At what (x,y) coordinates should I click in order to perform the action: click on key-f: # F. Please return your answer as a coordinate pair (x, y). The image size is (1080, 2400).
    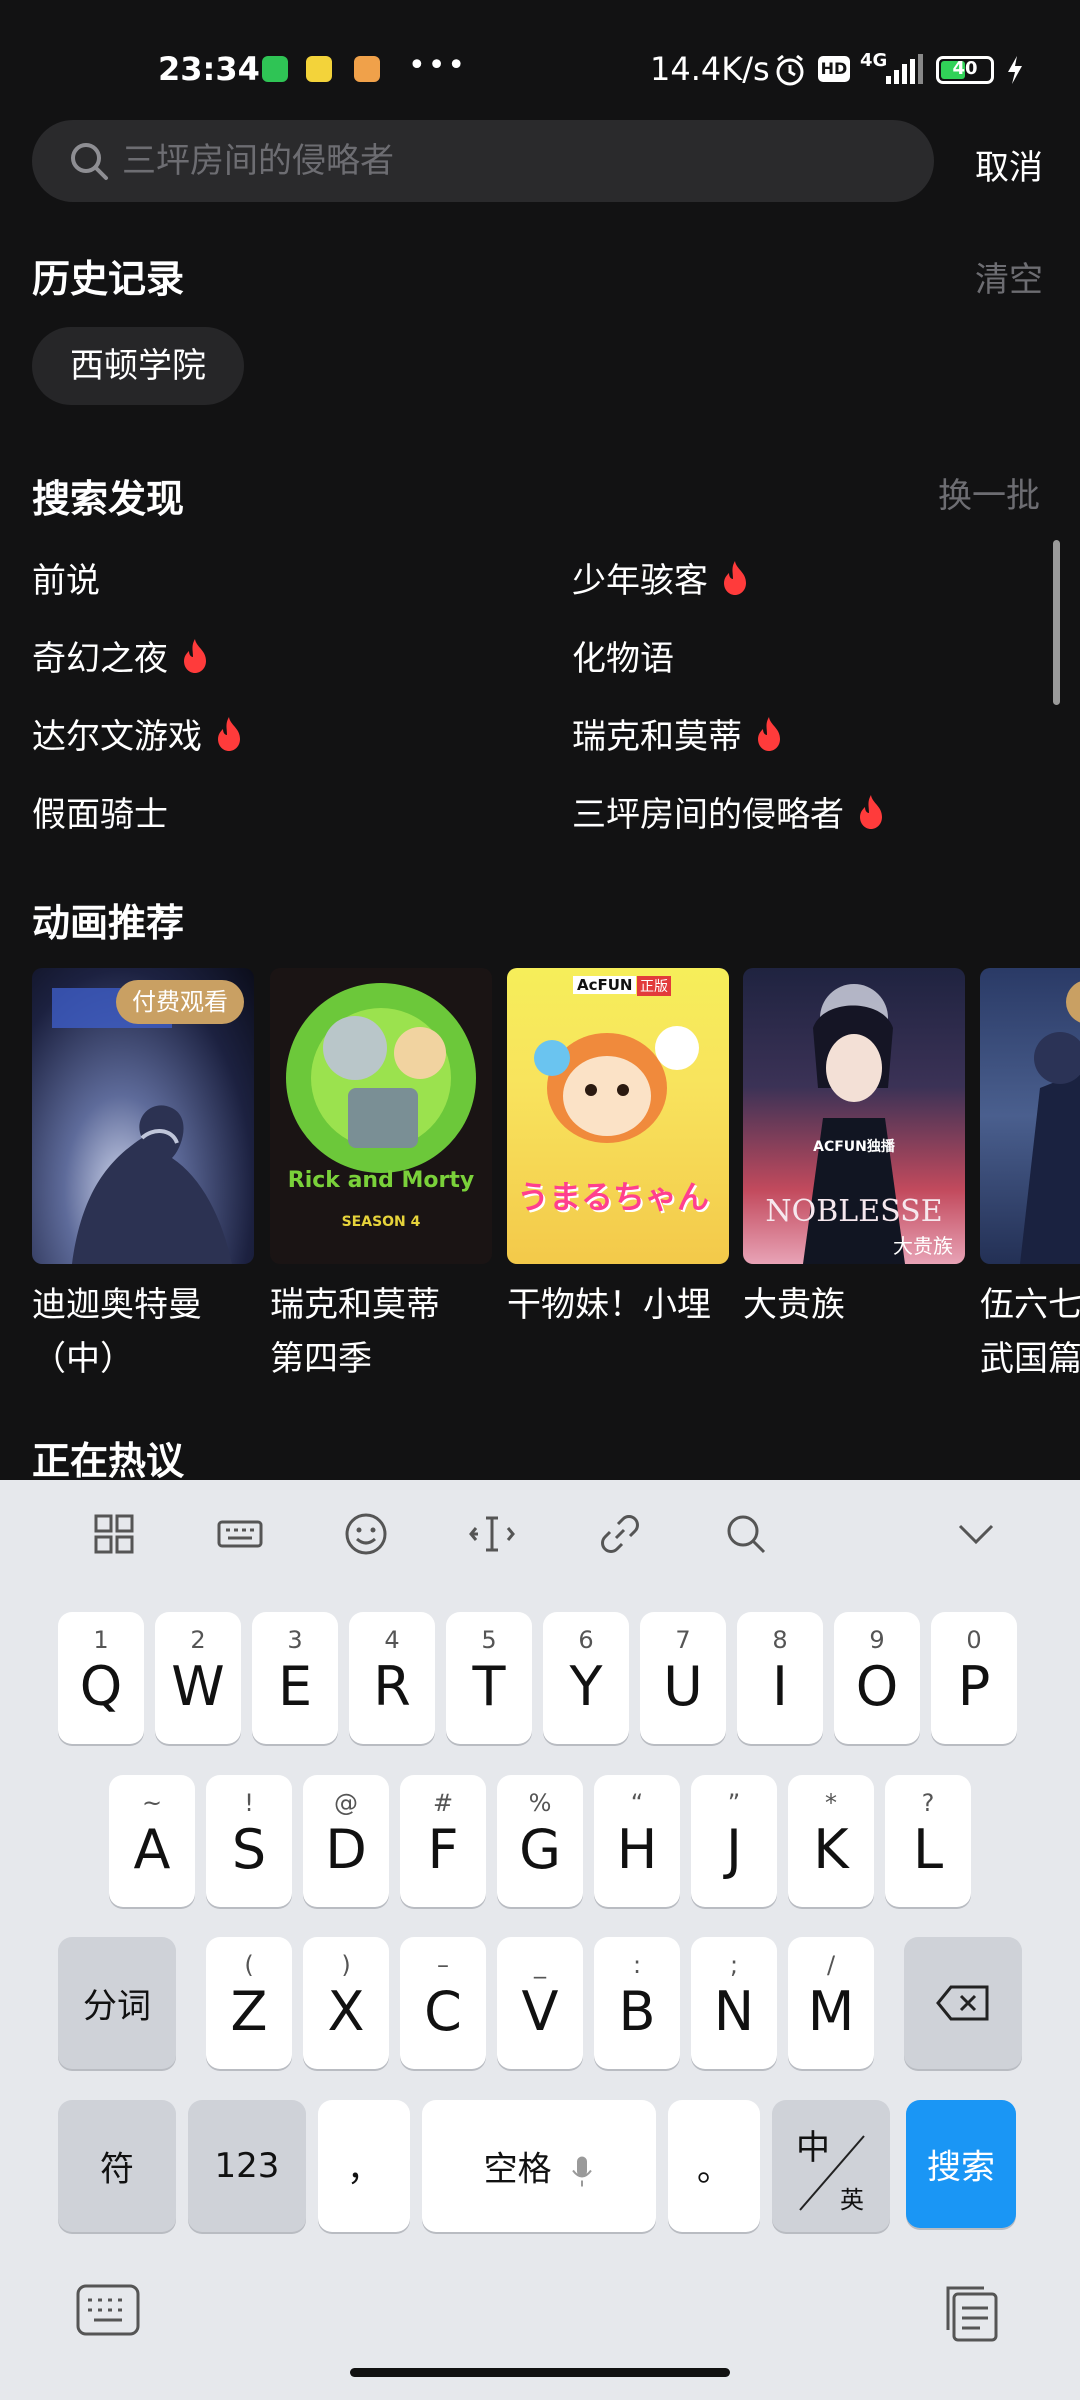
    Looking at the image, I should click on (443, 1841).